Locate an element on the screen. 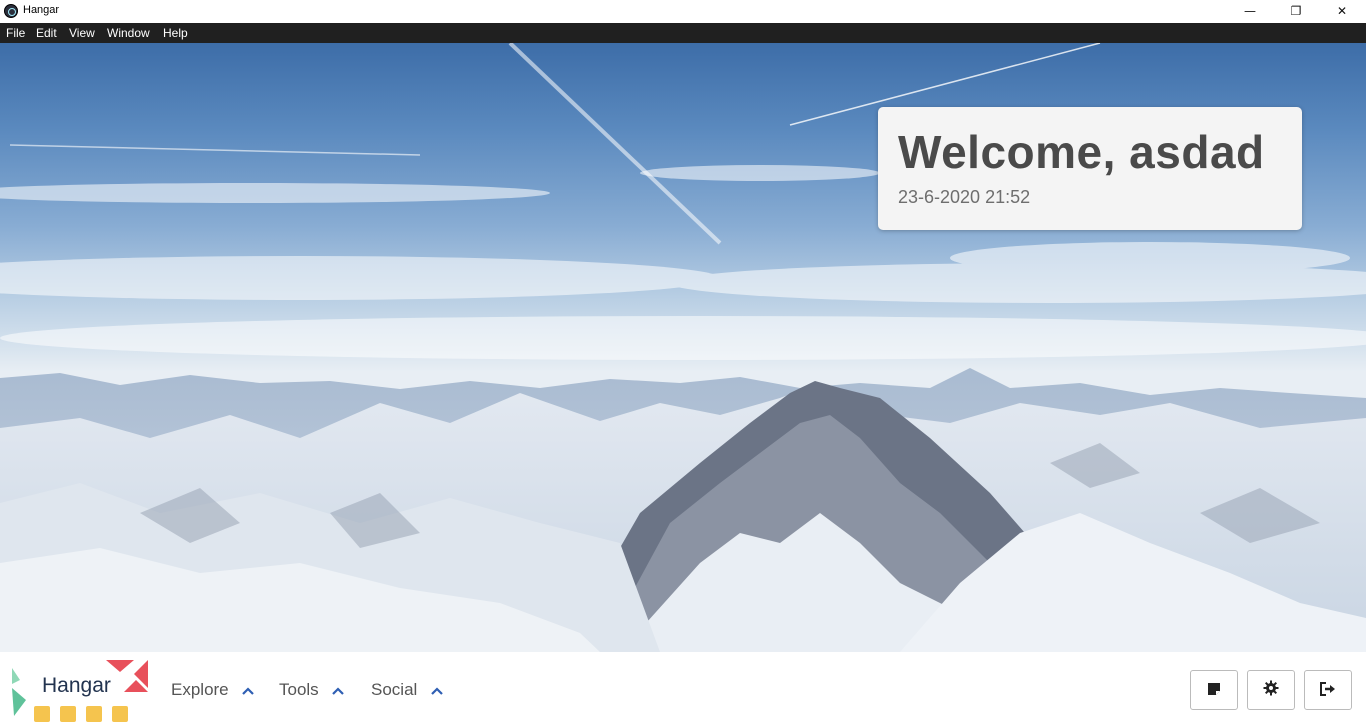 Image resolution: width=1366 pixels, height=722 pixels. minimize-button: — is located at coordinates (1250, 11).